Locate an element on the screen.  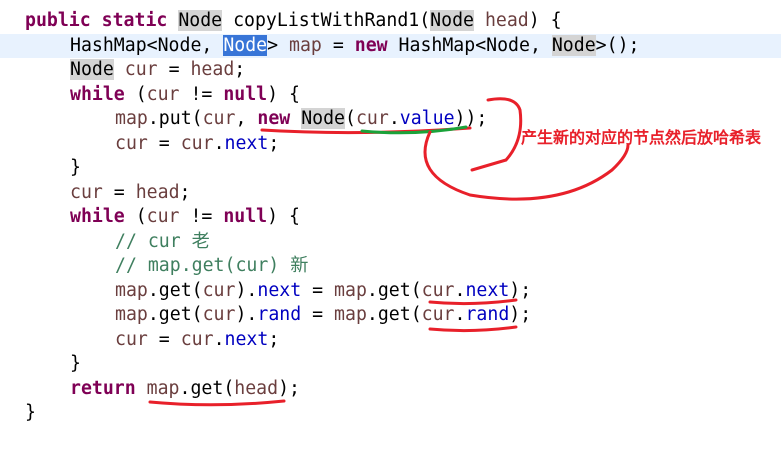
code-token: rand is located at coordinates (279, 314).